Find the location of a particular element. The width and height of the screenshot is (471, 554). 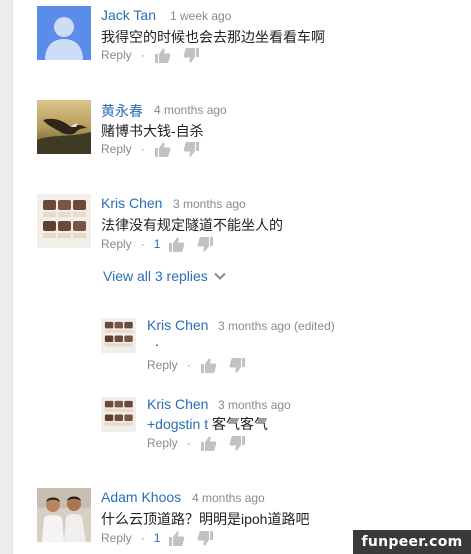

user-mention-link: +dogstin t is located at coordinates (177, 424).